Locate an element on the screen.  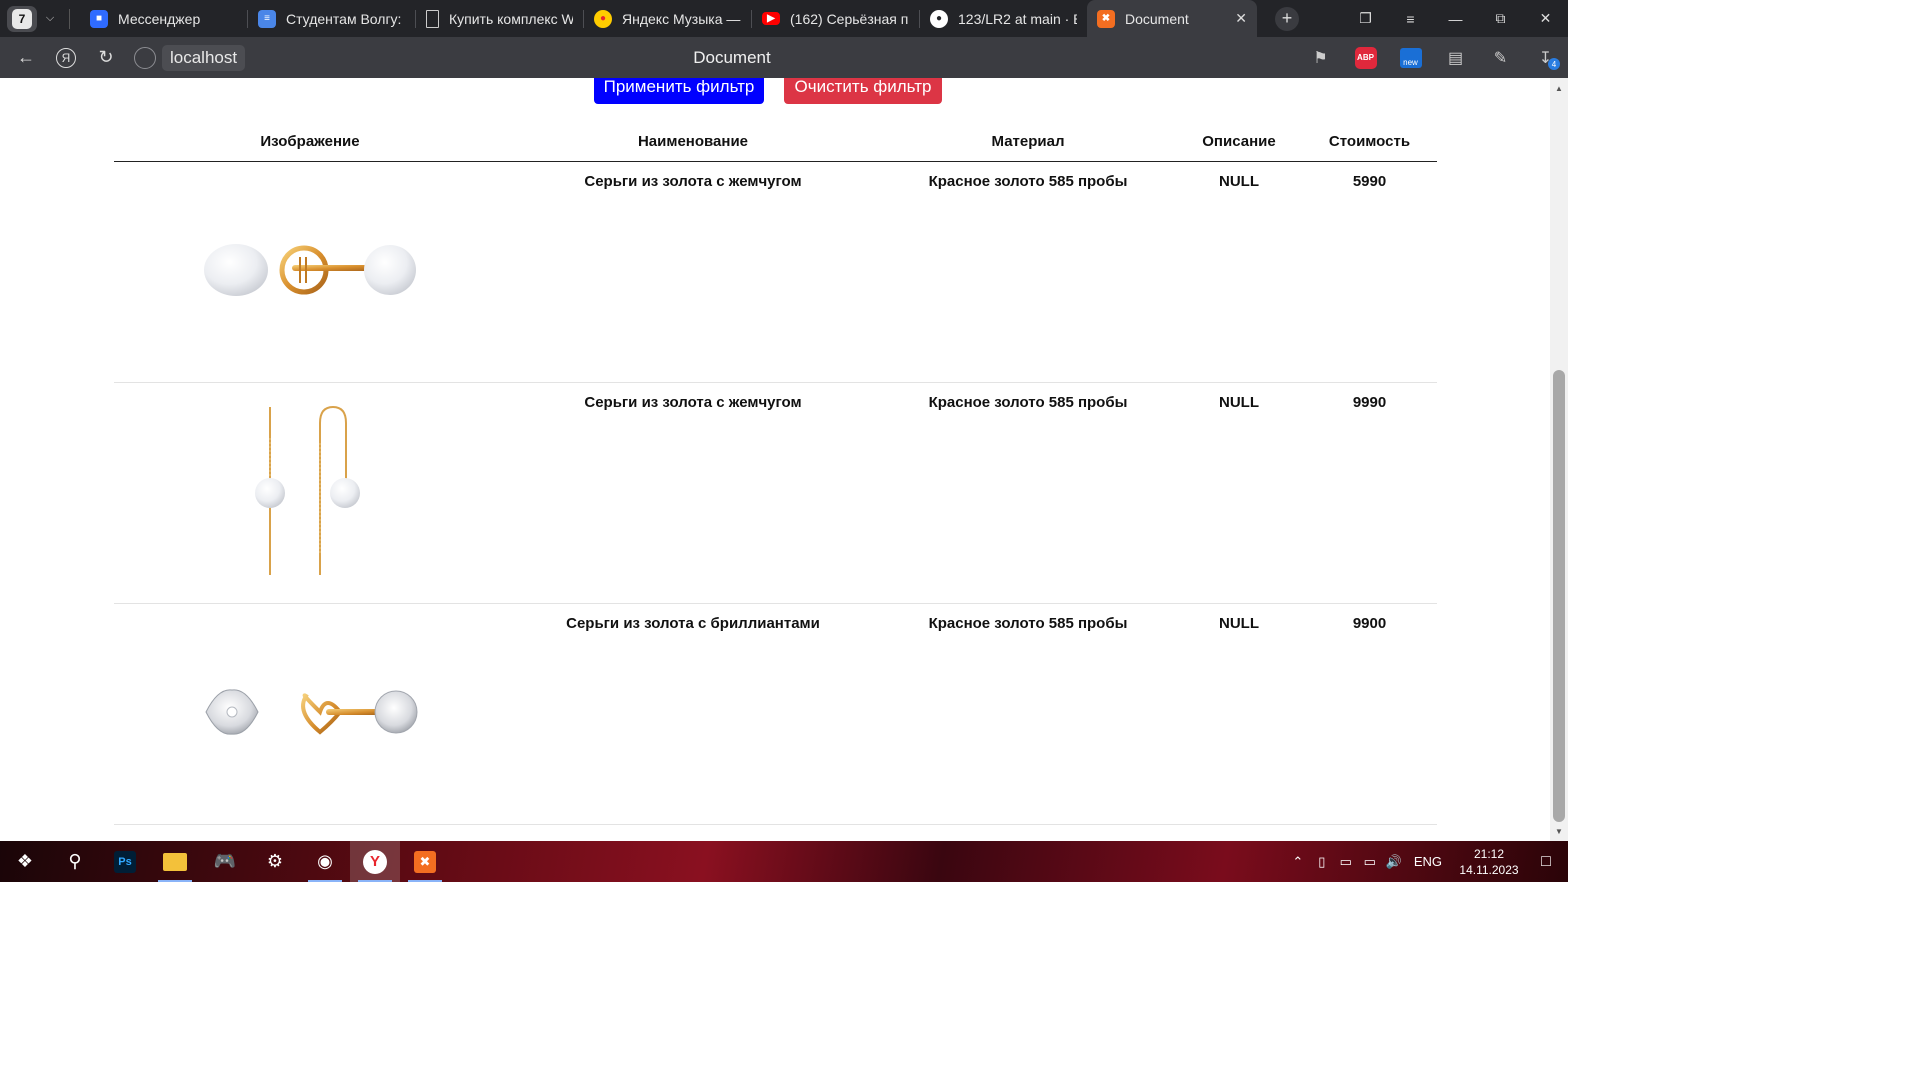
yandex-browser-app: Y is located at coordinates (375, 861).